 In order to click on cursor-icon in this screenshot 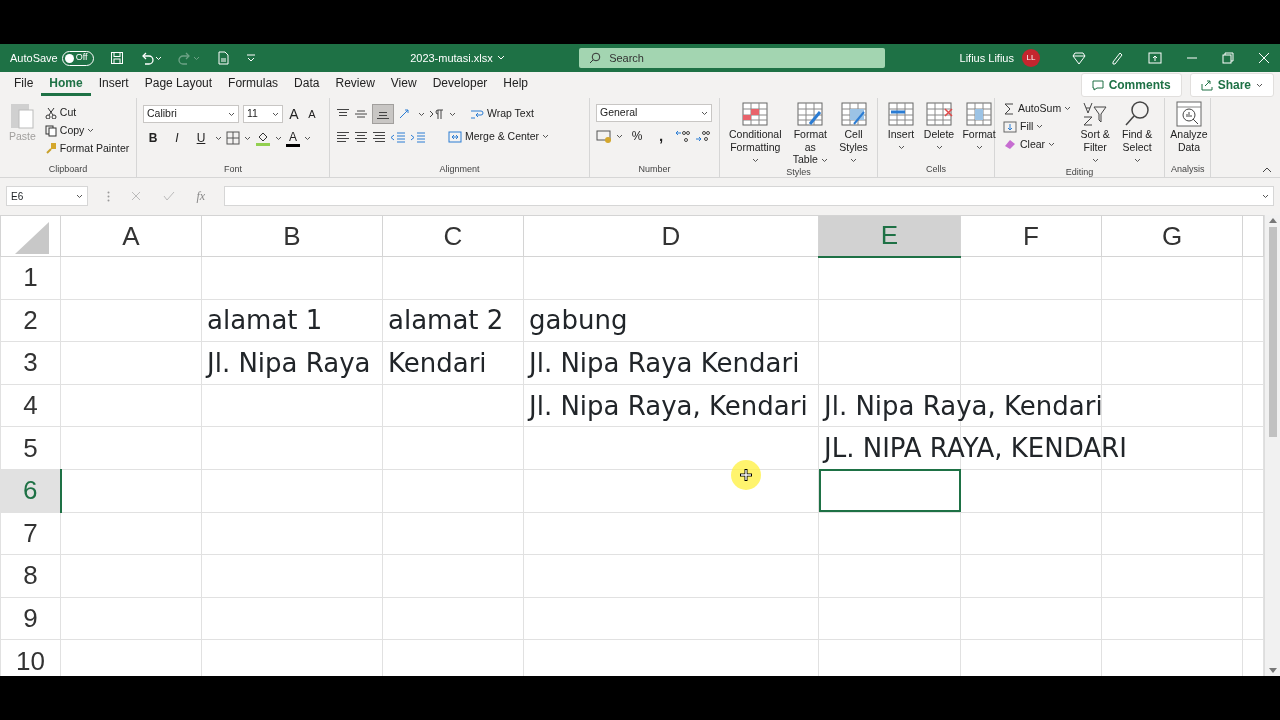, I will do `click(746, 475)`.